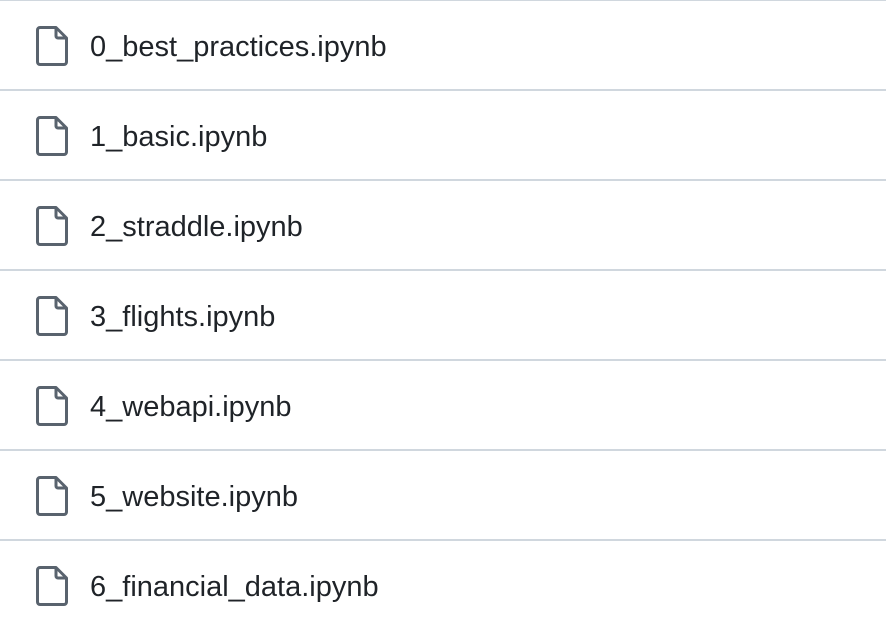 This screenshot has height=628, width=886. Describe the element at coordinates (443, 46) in the screenshot. I see `file-row: 0_best_practices.ipynb` at that location.